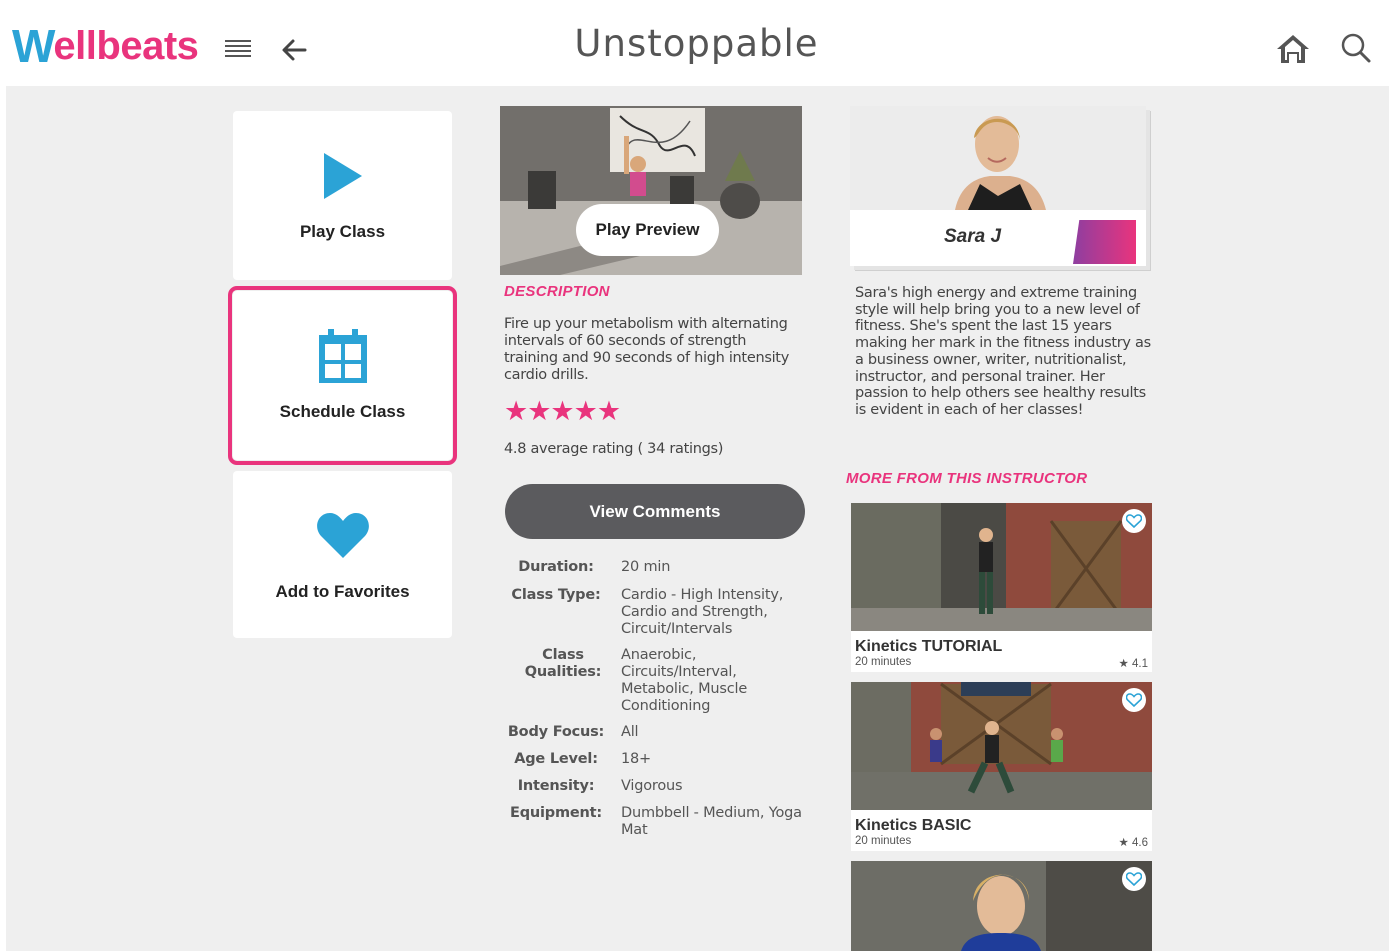 The height and width of the screenshot is (951, 1393). Describe the element at coordinates (556, 759) in the screenshot. I see `detail-key: Age Level:` at that location.